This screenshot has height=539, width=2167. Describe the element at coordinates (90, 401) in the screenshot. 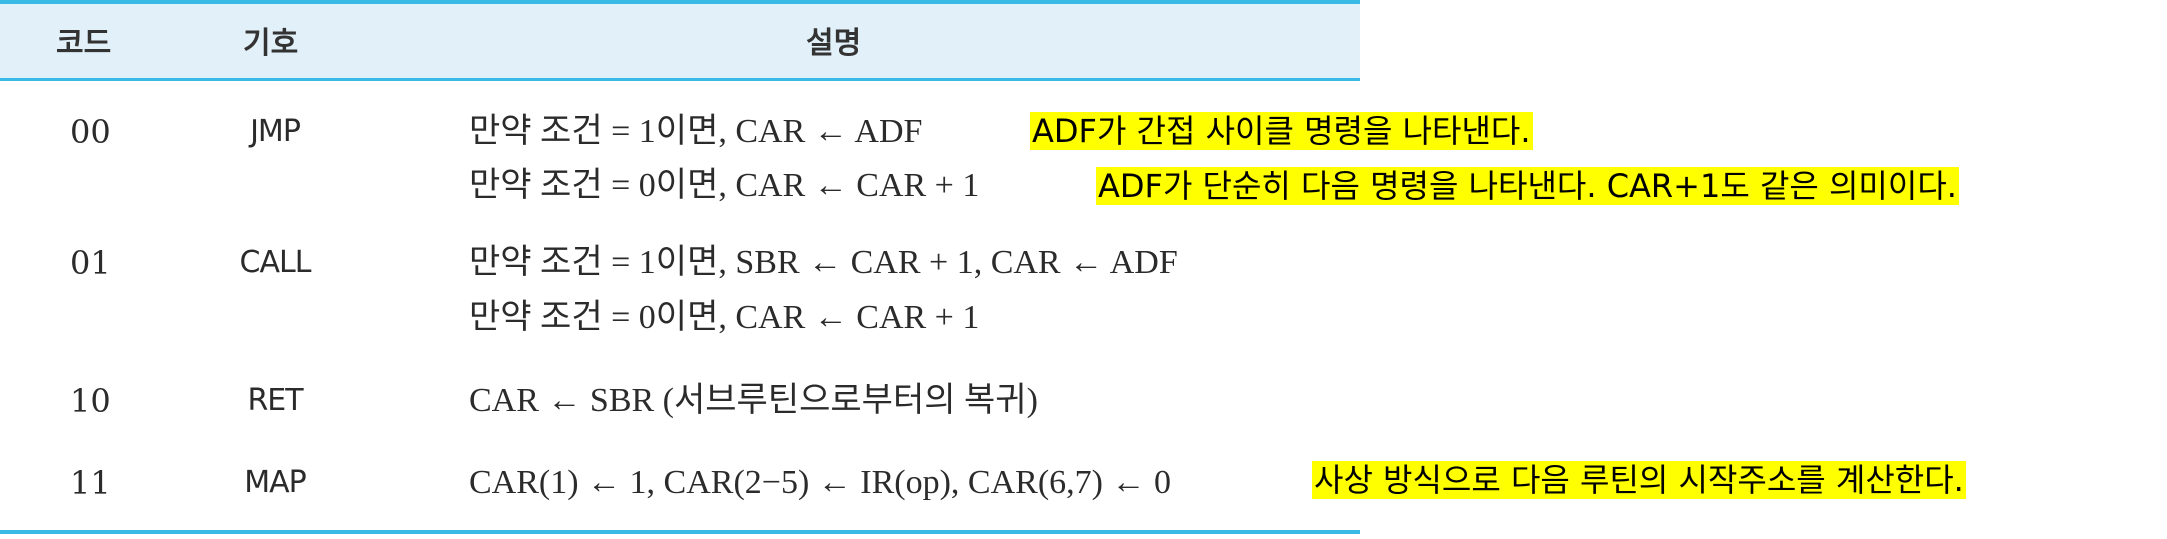

I see `row-ret-code: 10` at that location.